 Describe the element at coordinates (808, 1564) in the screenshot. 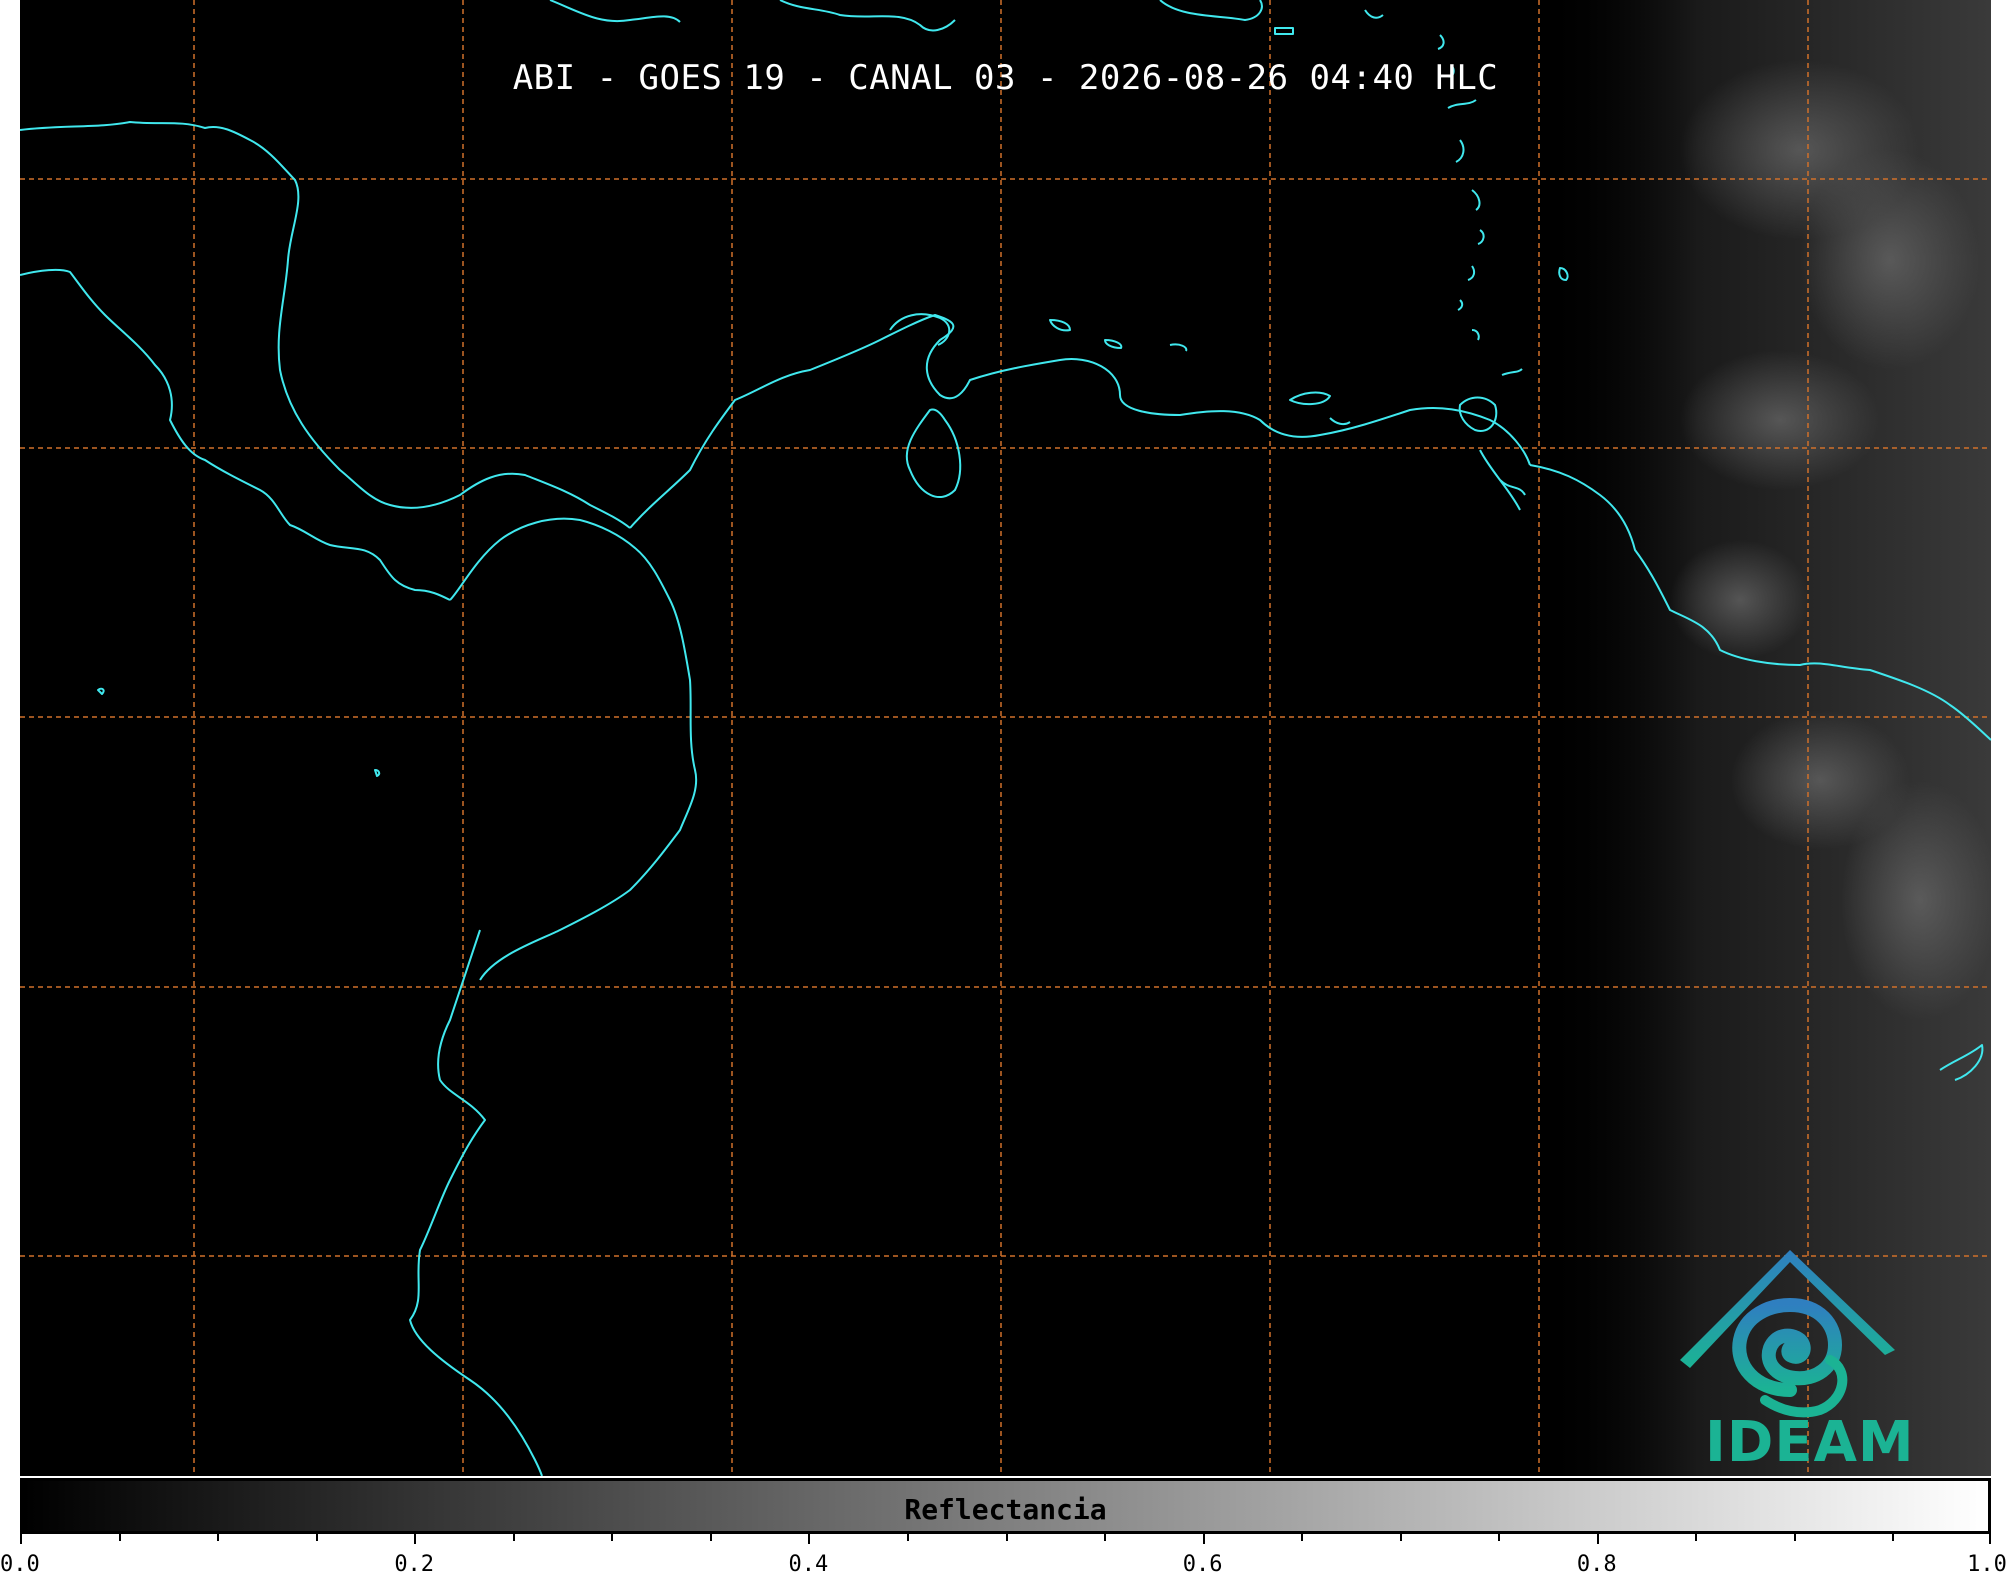

I see `colorbar-tick-label: 0.4` at that location.